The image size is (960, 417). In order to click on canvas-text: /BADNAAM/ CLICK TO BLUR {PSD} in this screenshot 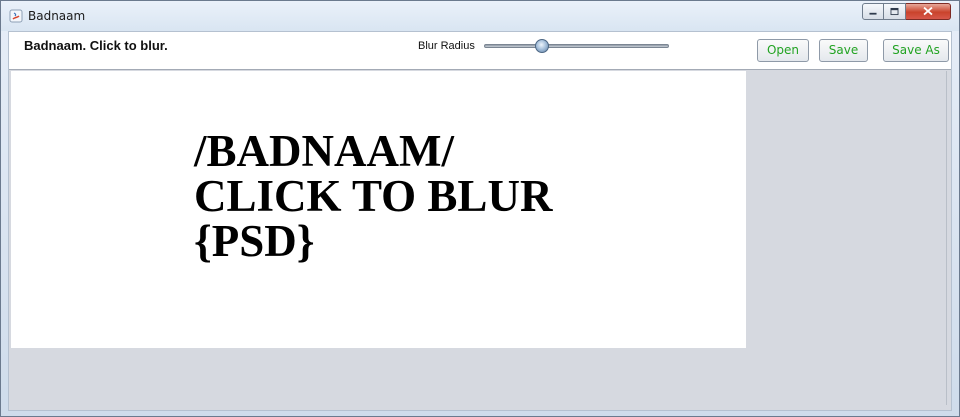, I will do `click(373, 196)`.